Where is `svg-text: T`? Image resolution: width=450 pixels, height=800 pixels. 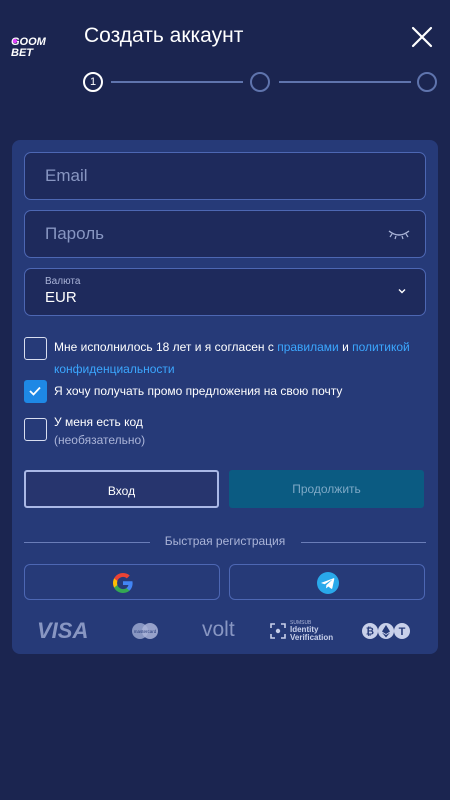
svg-text: T is located at coordinates (402, 632).